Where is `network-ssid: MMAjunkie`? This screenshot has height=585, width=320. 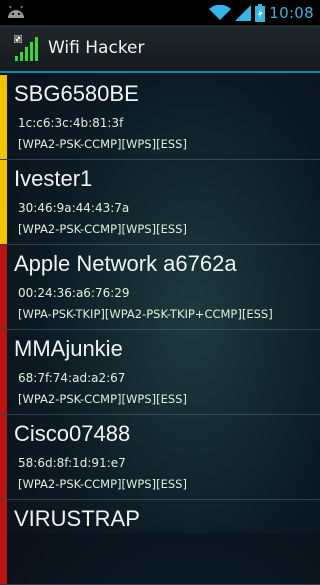 network-ssid: MMAjunkie is located at coordinates (68, 348).